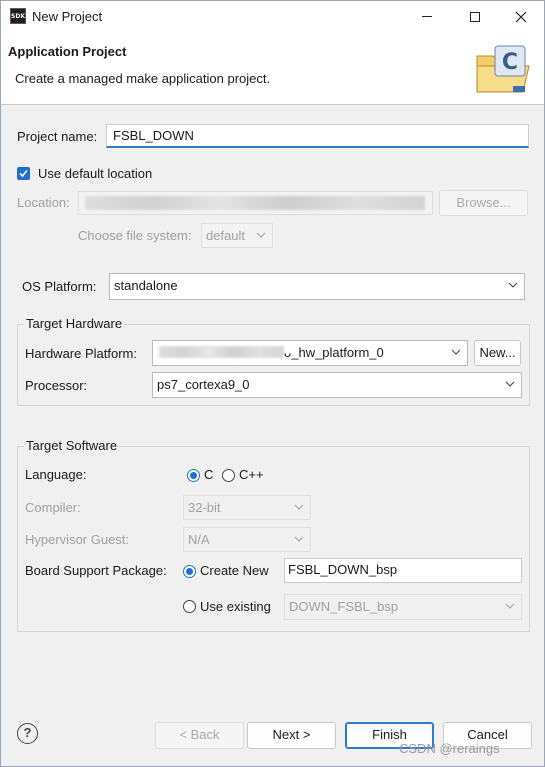  What do you see at coordinates (53, 507) in the screenshot?
I see `compiler-label: Compiler:` at bounding box center [53, 507].